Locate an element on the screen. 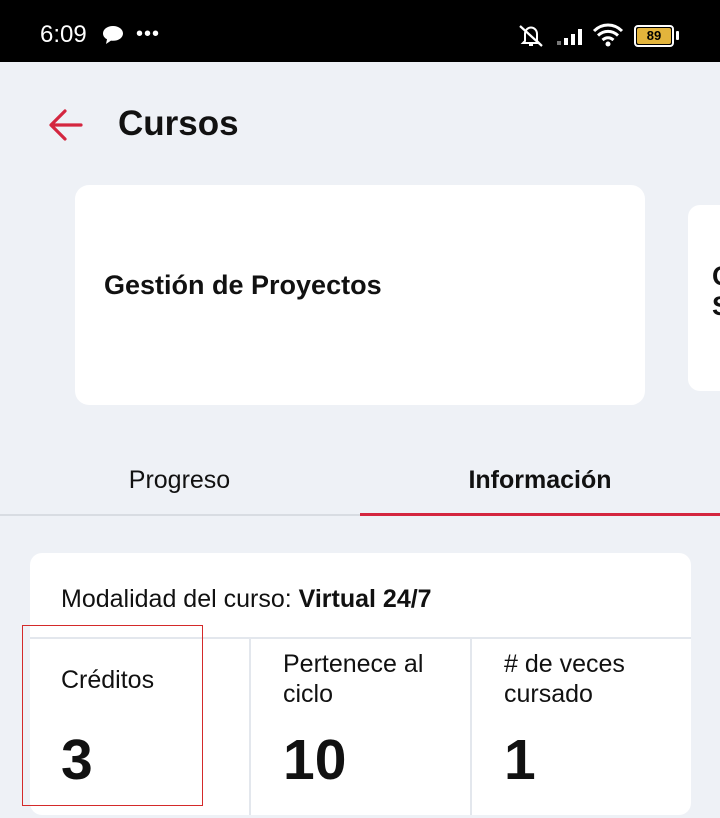 This screenshot has height=818, width=720. page-title: Cursos is located at coordinates (178, 123).